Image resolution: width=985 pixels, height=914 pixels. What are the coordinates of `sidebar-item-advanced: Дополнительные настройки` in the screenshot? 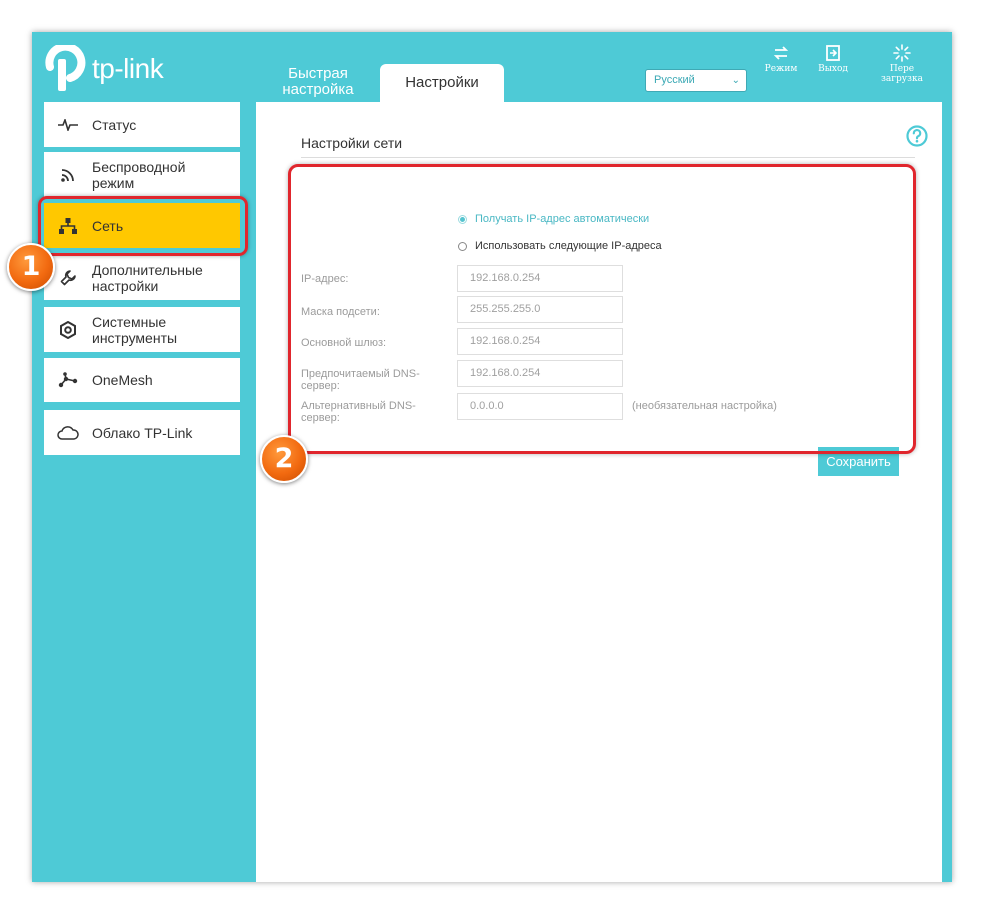 It's located at (142, 278).